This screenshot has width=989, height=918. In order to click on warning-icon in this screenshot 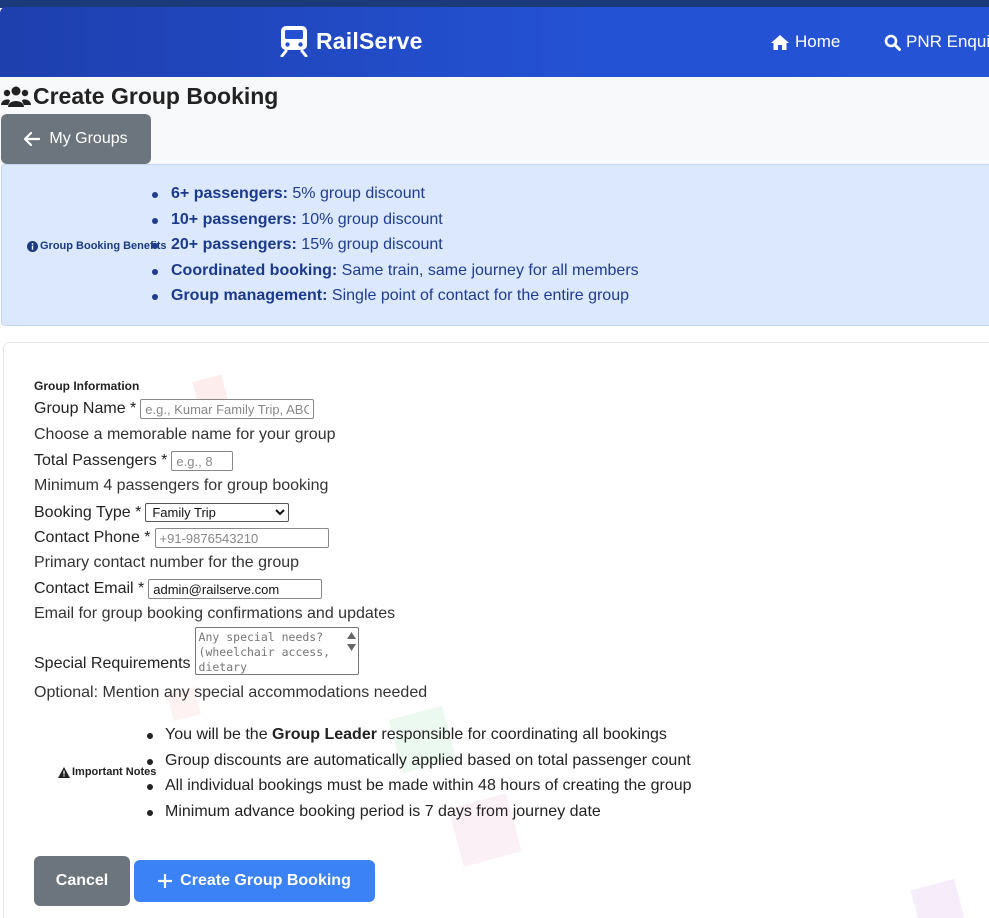, I will do `click(64, 772)`.